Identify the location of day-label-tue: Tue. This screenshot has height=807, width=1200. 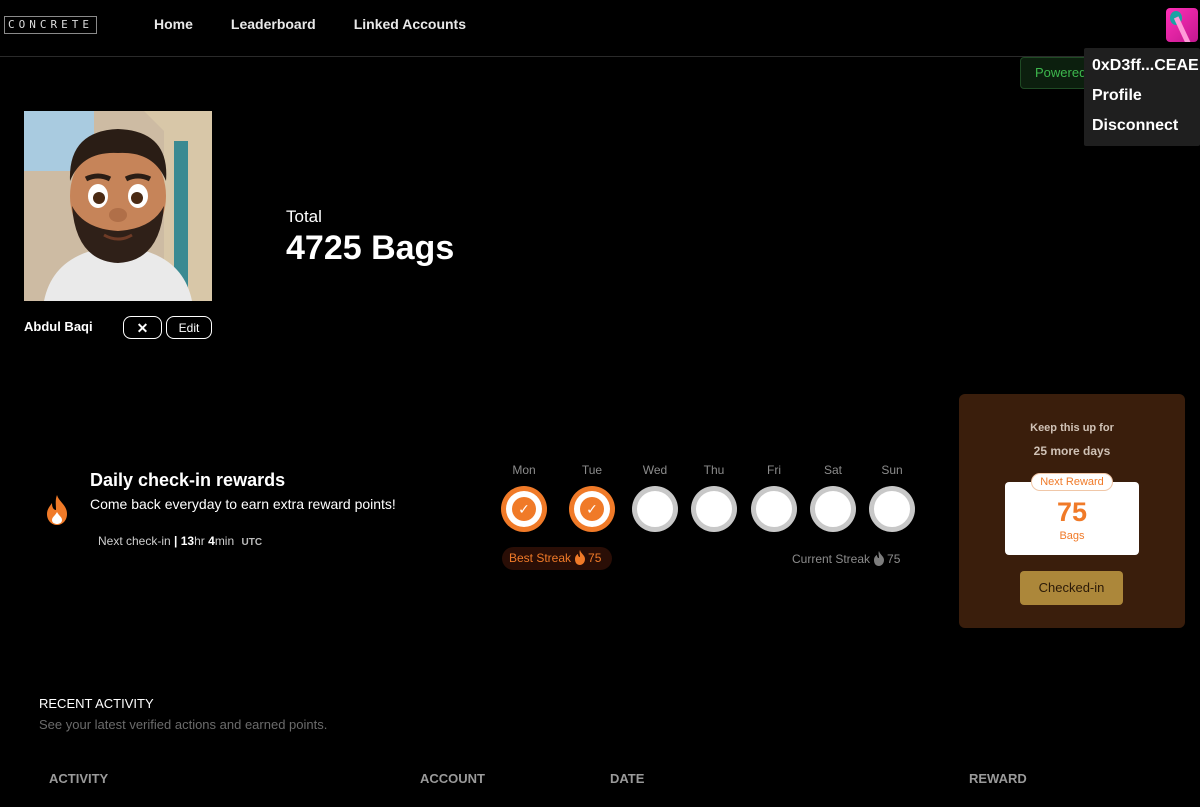
(592, 470).